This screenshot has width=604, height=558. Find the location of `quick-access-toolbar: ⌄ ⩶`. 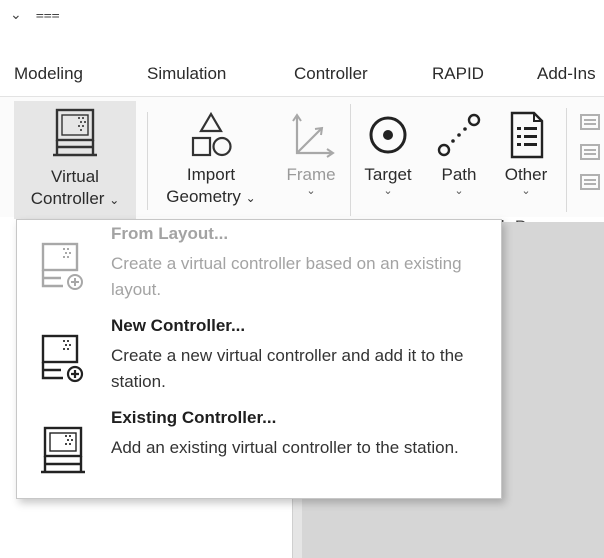

quick-access-toolbar: ⌄ ⩶ is located at coordinates (35, 14).